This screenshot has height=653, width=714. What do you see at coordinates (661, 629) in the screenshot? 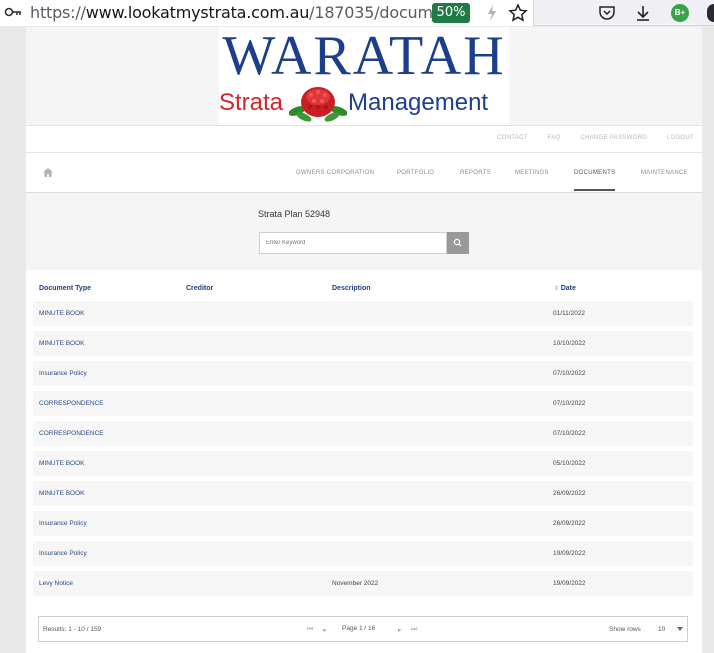
I see `rows-per-page-select: 10` at bounding box center [661, 629].